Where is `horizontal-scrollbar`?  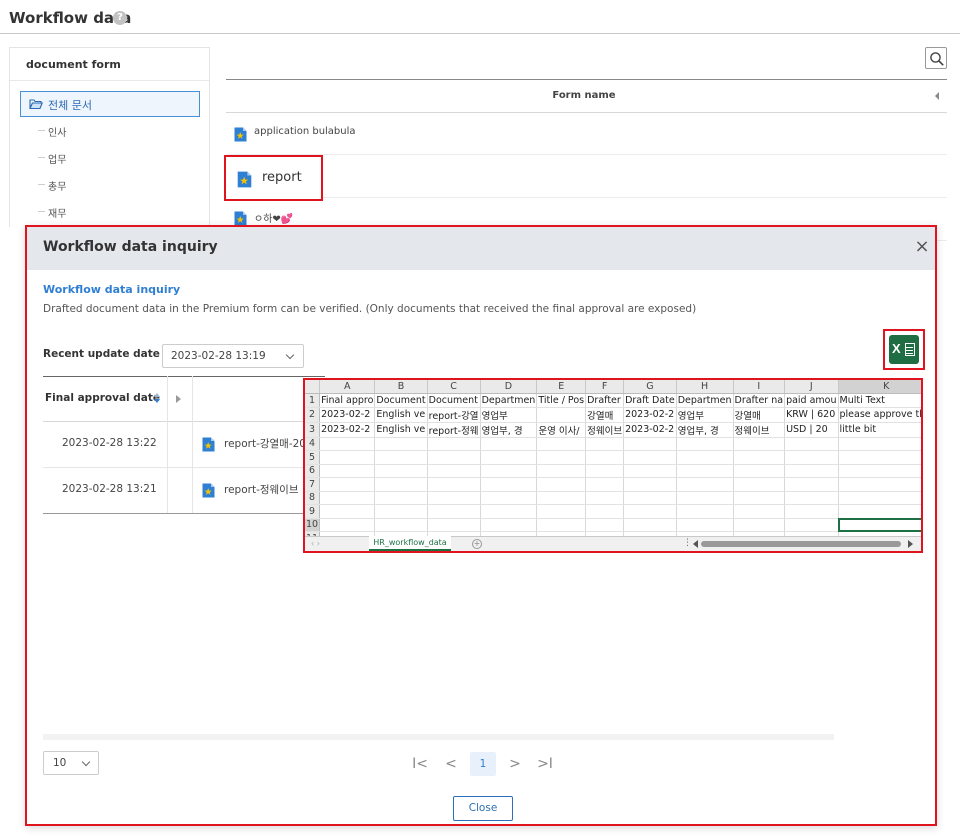
horizontal-scrollbar is located at coordinates (438, 737).